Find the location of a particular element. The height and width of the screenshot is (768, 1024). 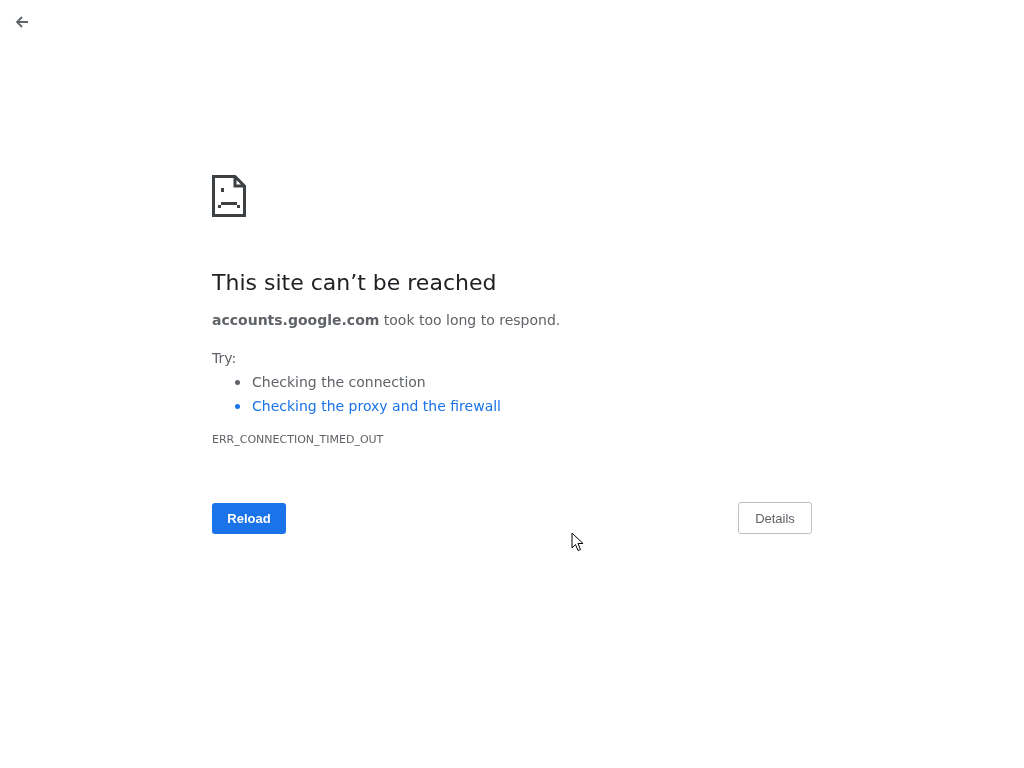

sad-document-icon is located at coordinates (229, 196).